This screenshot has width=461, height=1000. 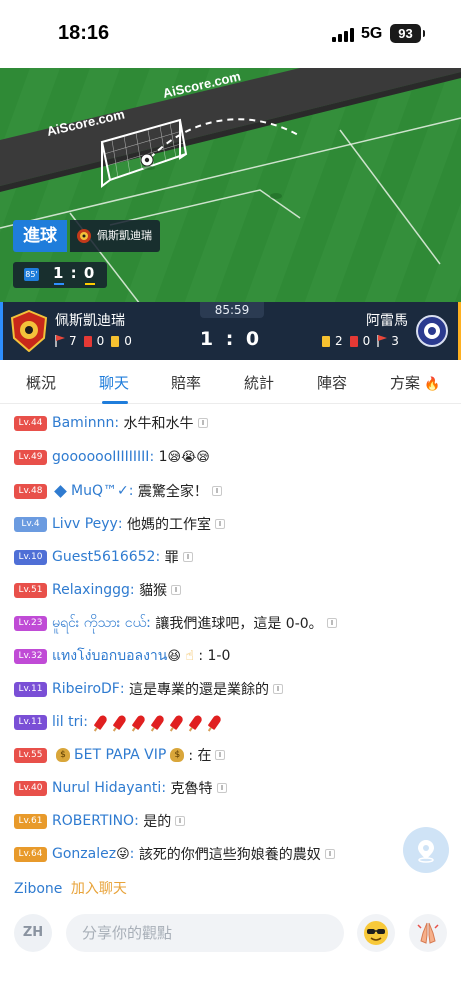 What do you see at coordinates (60, 275) in the screenshot?
I see `mini-scoreboard: 85' 1 : 0` at bounding box center [60, 275].